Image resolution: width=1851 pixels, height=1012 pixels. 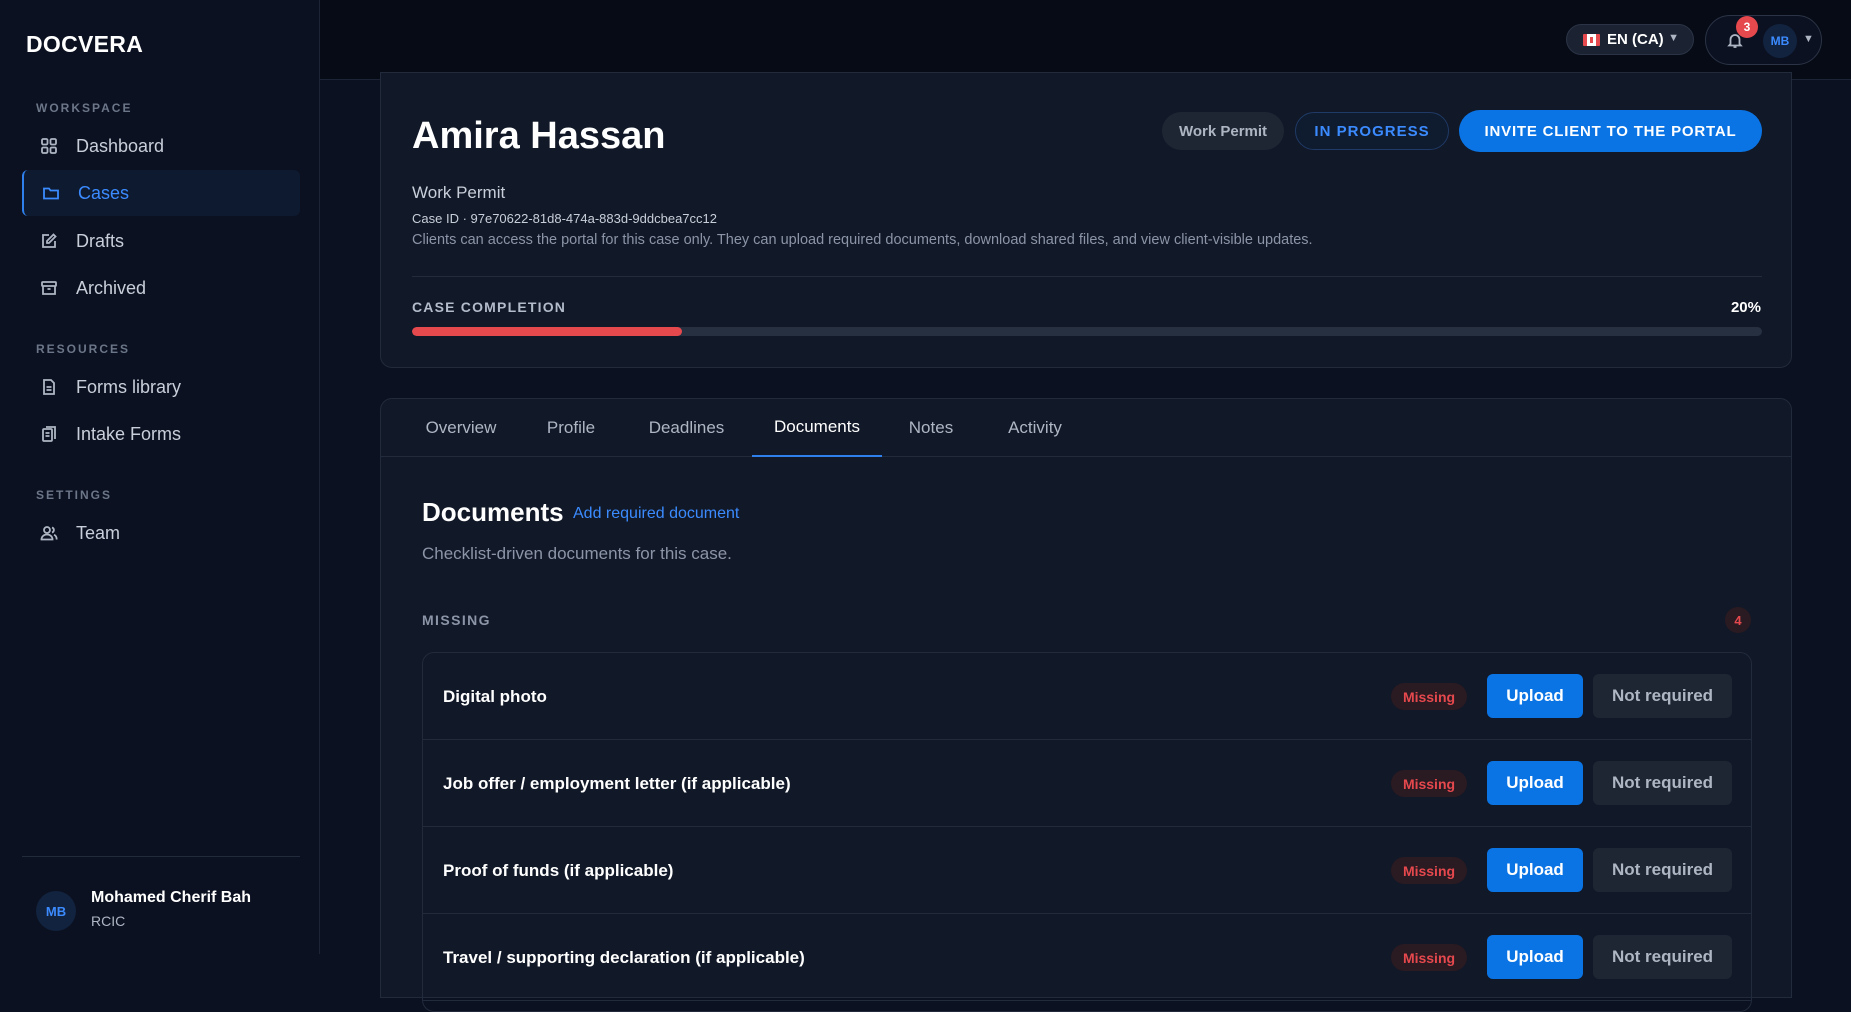 I want to click on tab-overview: Overview, so click(x=461, y=428).